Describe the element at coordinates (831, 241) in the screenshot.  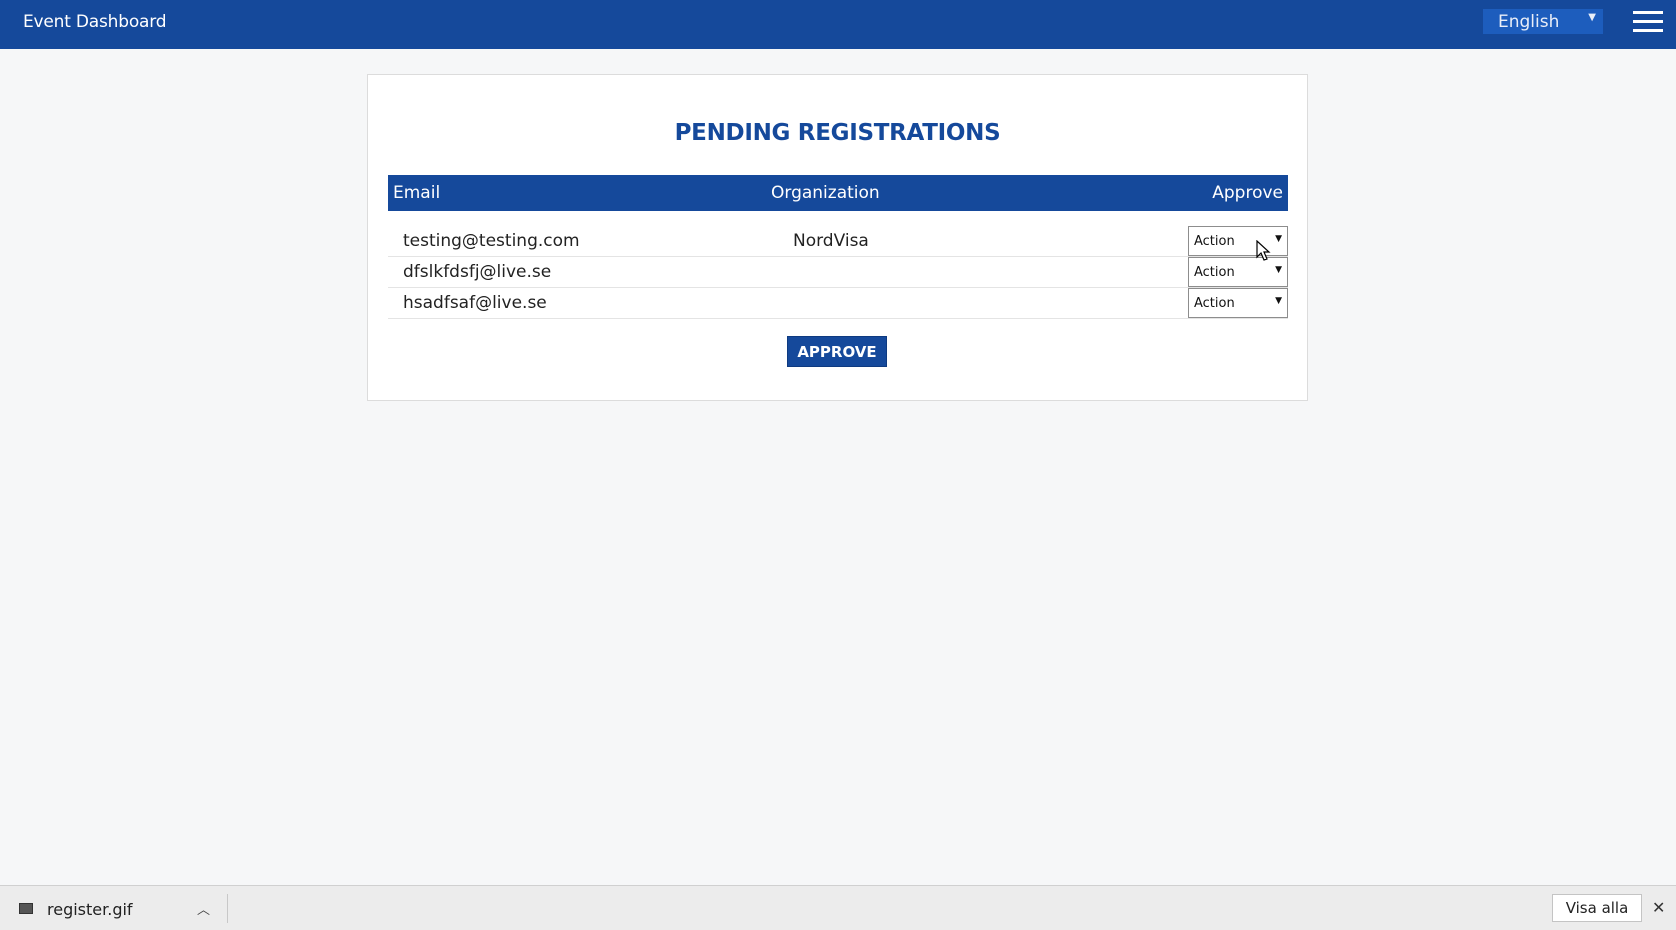
I see `row-organization: NordVisa` at that location.